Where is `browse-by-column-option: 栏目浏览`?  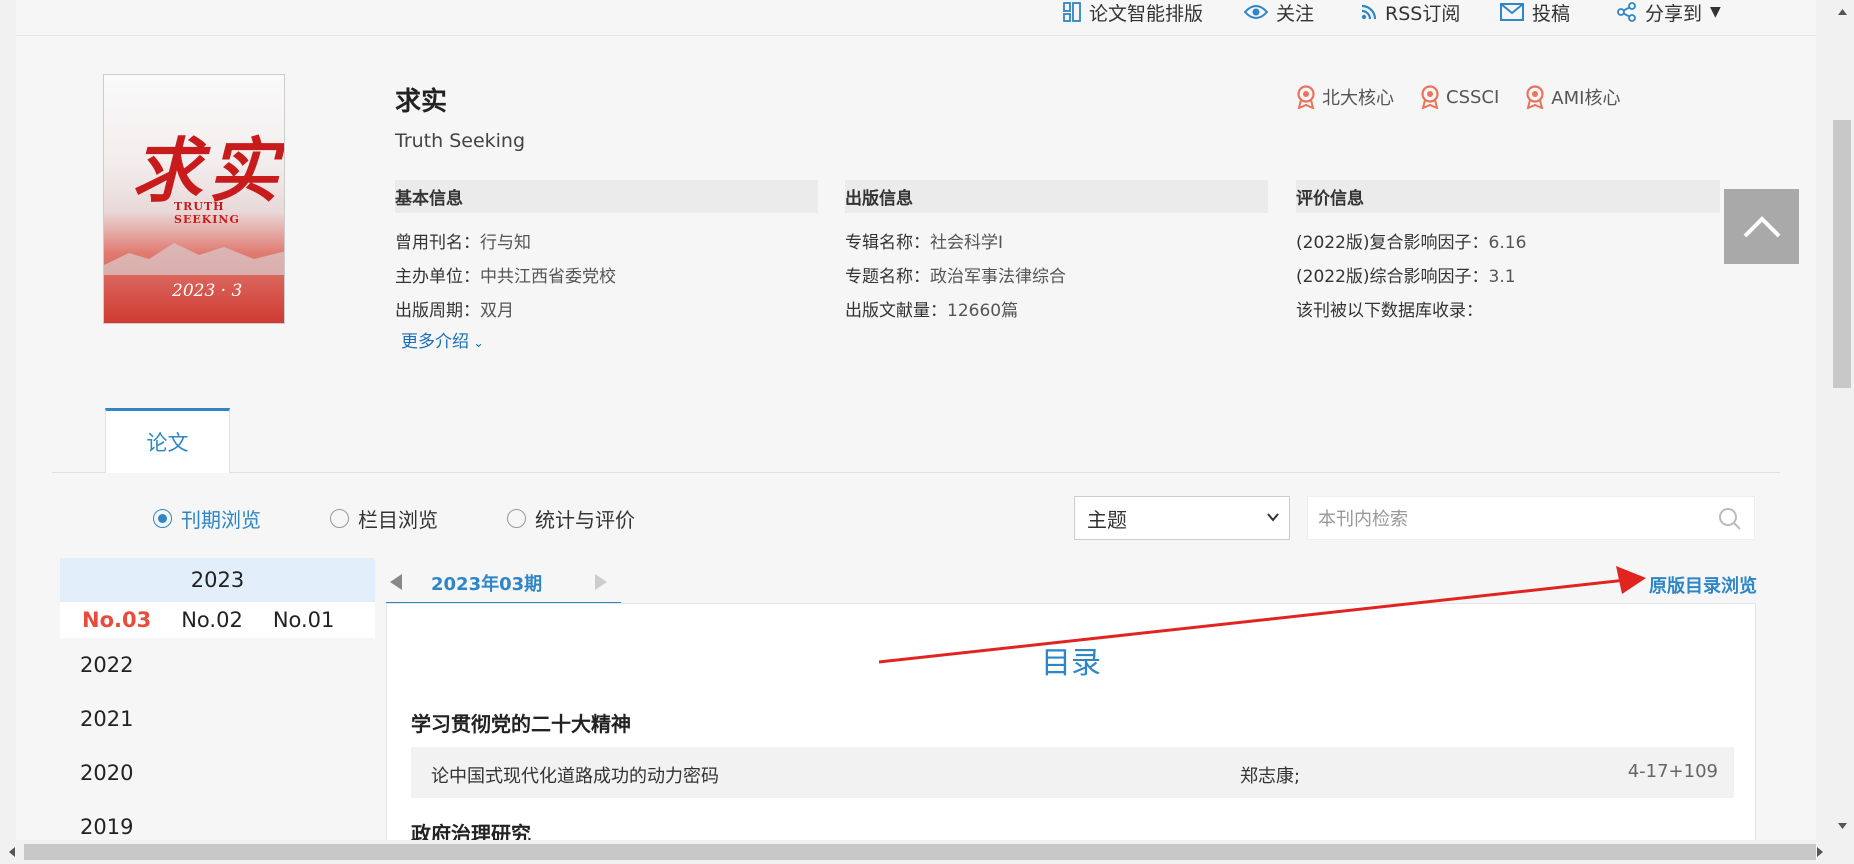 browse-by-column-option: 栏目浏览 is located at coordinates (384, 518).